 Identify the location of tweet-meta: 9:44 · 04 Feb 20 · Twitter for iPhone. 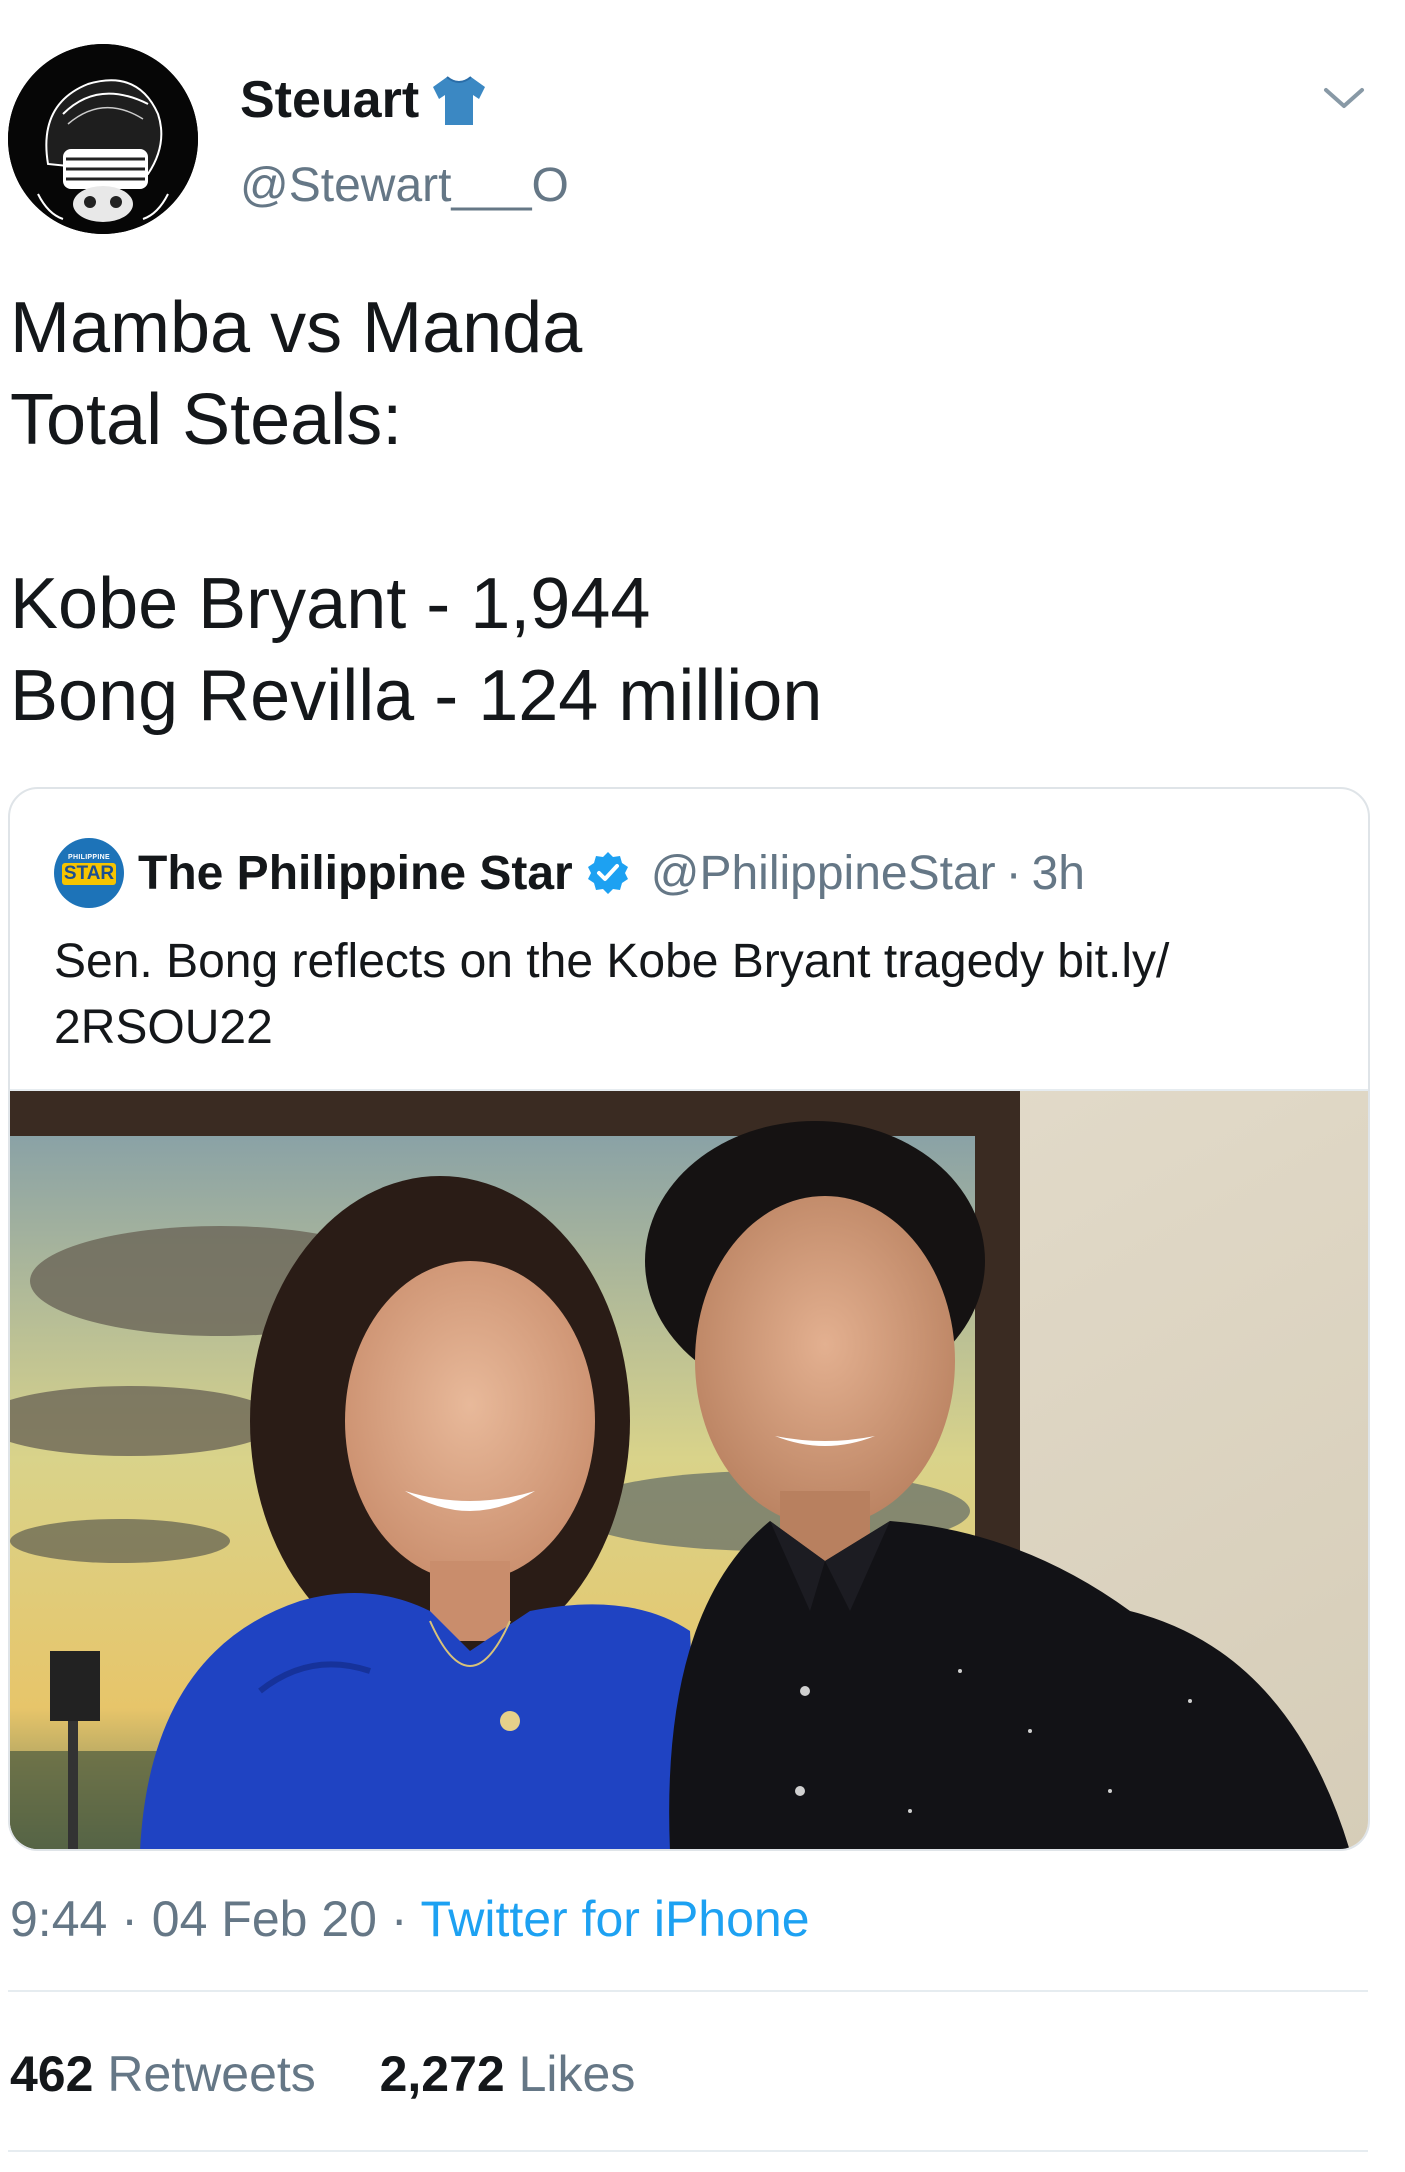
(410, 1919).